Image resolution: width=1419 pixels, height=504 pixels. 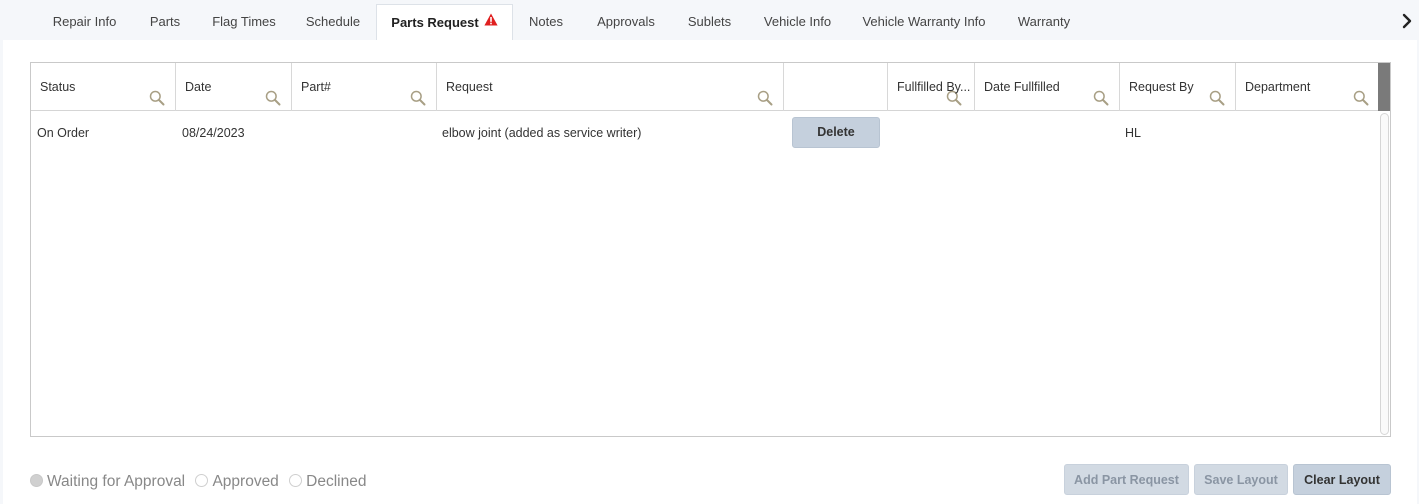 I want to click on add-part-request-button: Add Part Request, so click(x=1126, y=479).